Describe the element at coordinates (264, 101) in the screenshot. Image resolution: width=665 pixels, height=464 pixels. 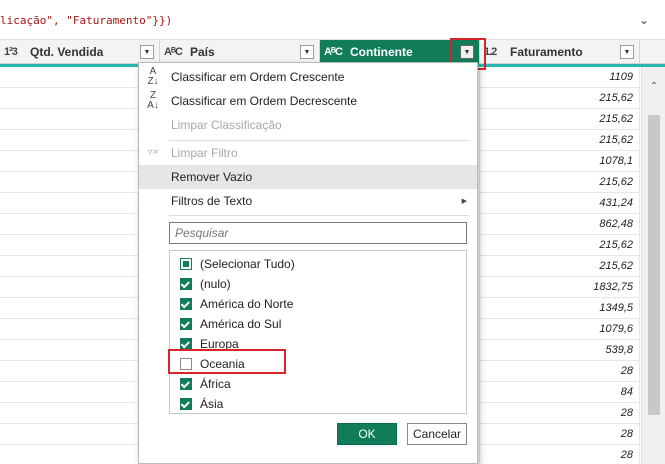
I see `menu-item-label: Classificar em Ordem Decrescente` at that location.